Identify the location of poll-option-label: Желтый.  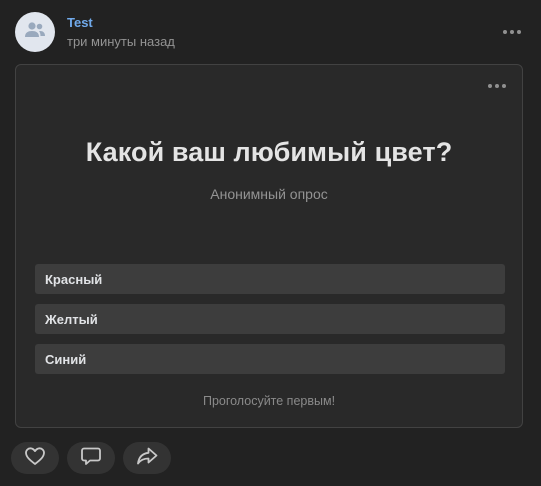
(71, 319).